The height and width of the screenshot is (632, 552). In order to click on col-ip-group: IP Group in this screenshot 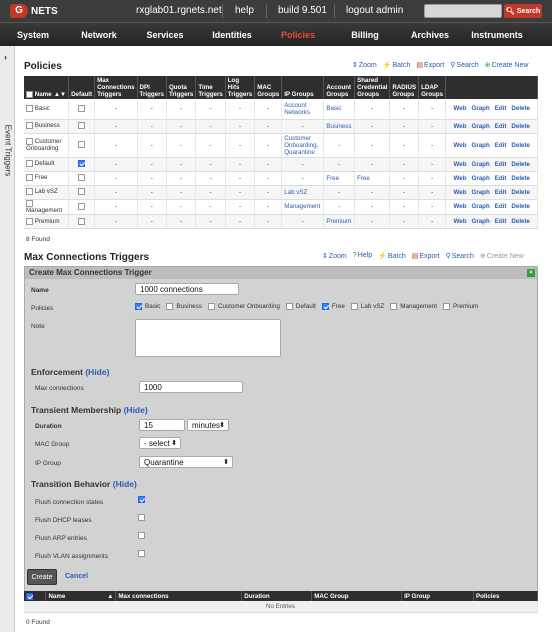, I will do `click(437, 596)`.